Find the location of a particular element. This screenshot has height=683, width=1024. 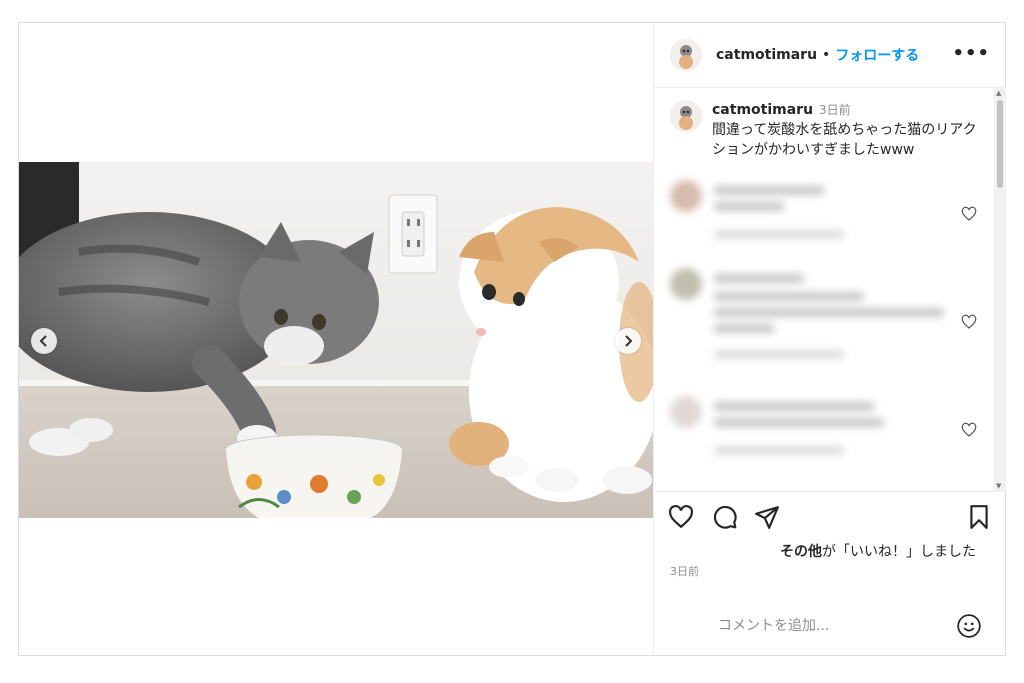

bookmark-icon is located at coordinates (979, 517).